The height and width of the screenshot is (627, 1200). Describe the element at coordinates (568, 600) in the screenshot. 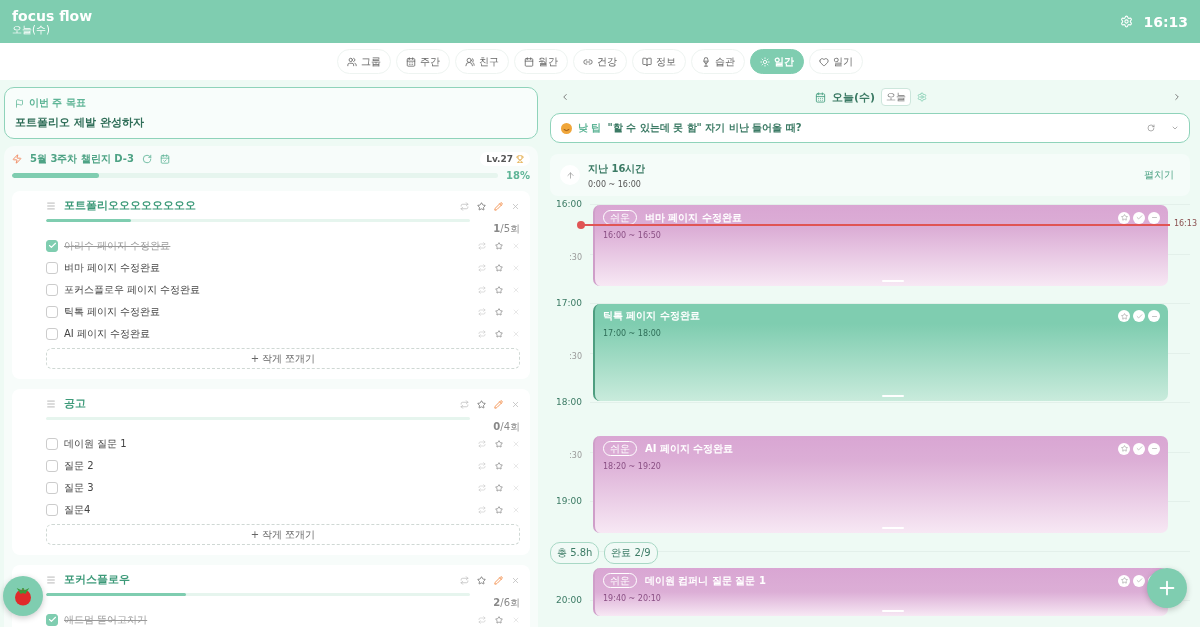

I see `time-label: 20:00` at that location.